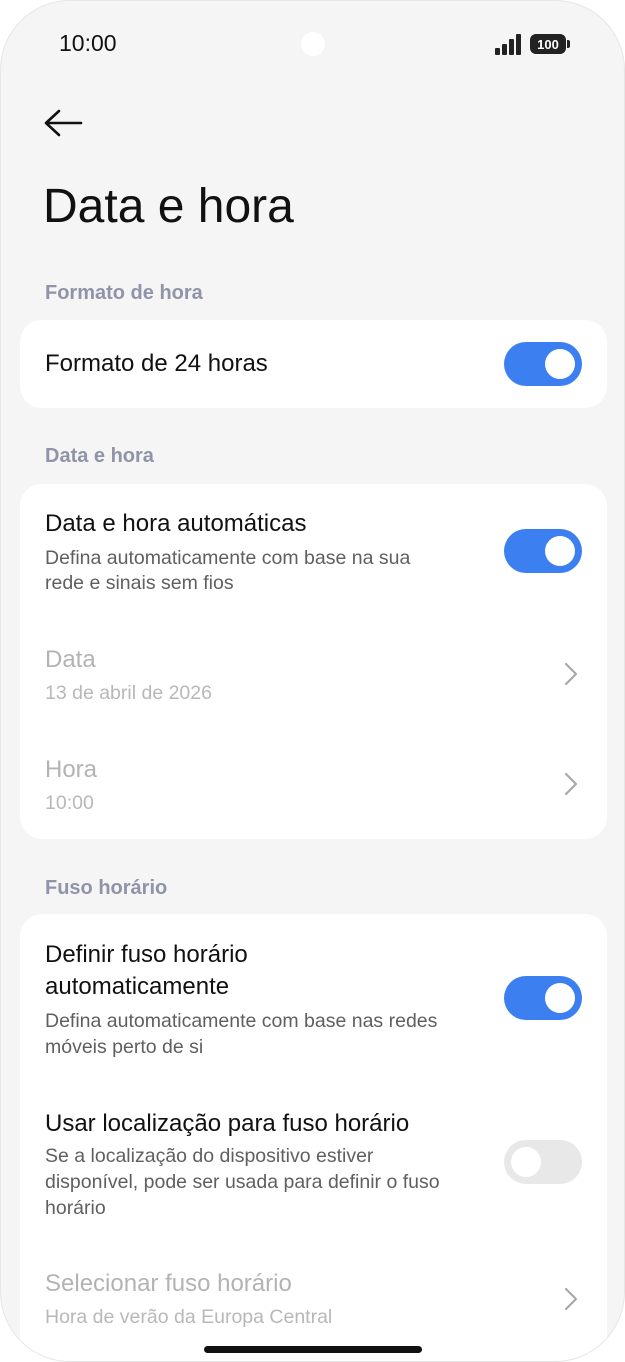  Describe the element at coordinates (71, 769) in the screenshot. I see `row-title: Hora` at that location.